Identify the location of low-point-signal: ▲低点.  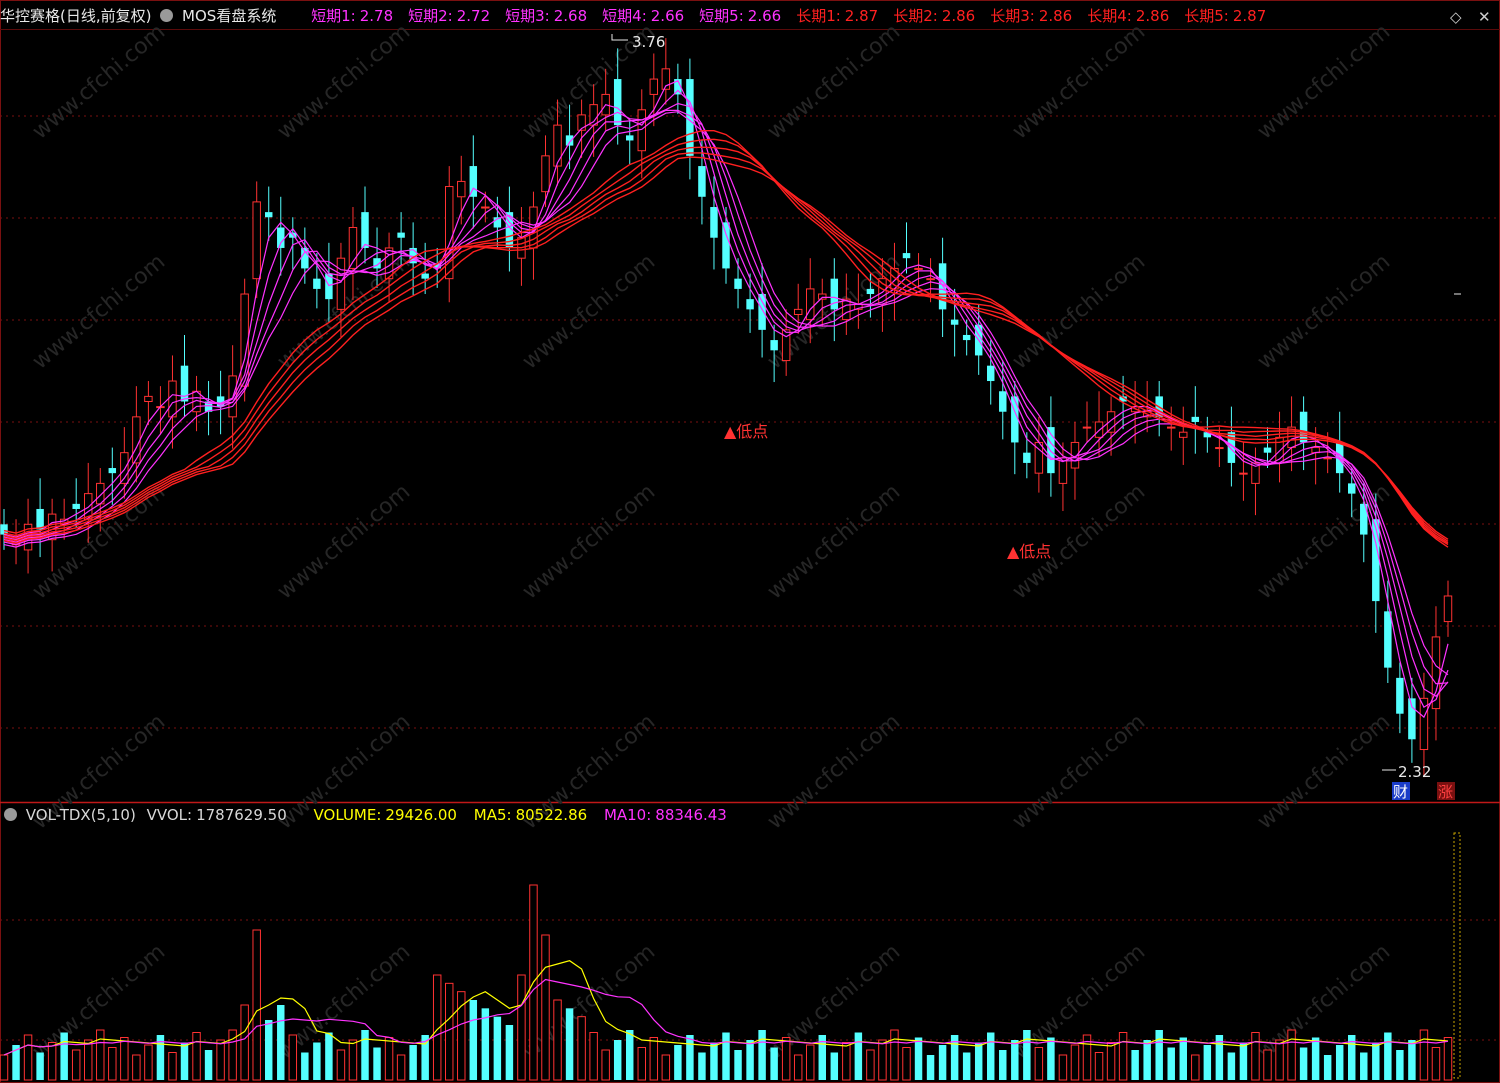
(1029, 551).